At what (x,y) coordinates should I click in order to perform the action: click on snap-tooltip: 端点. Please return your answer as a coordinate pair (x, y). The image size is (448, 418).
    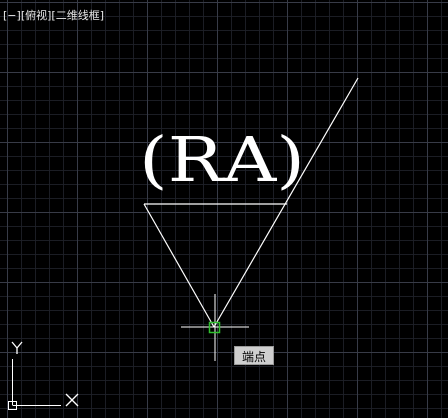
    Looking at the image, I should click on (254, 355).